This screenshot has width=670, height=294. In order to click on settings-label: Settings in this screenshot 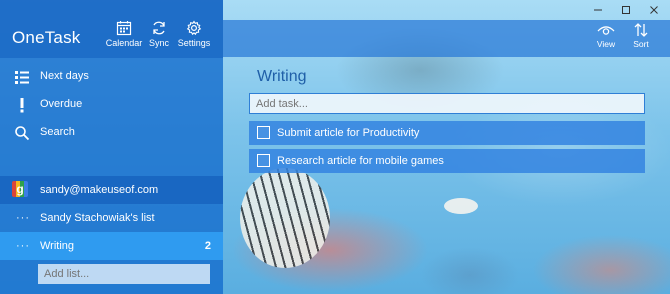, I will do `click(194, 43)`.